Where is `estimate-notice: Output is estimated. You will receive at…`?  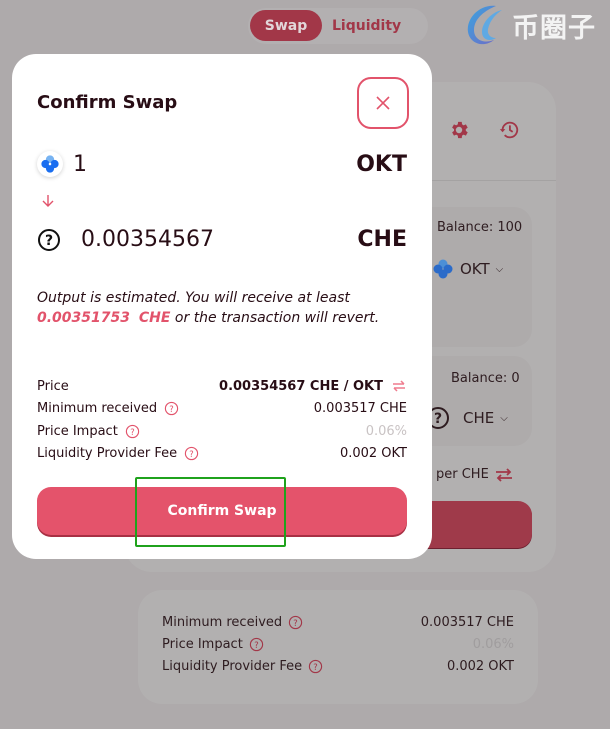
estimate-notice: Output is estimated. You will receive at… is located at coordinates (217, 308).